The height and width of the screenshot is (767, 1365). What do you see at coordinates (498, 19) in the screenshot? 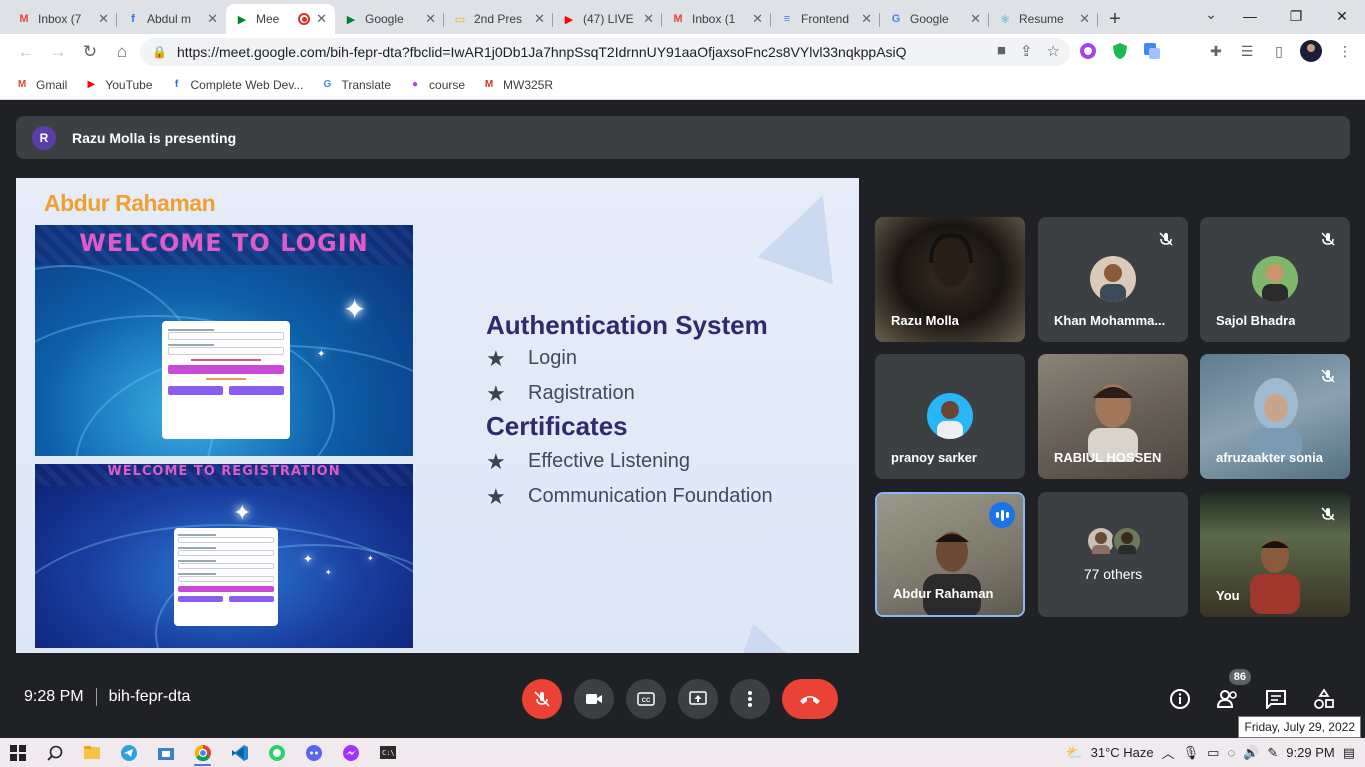
I see `browser-tab: ▭ 2nd Pres ✕` at bounding box center [498, 19].